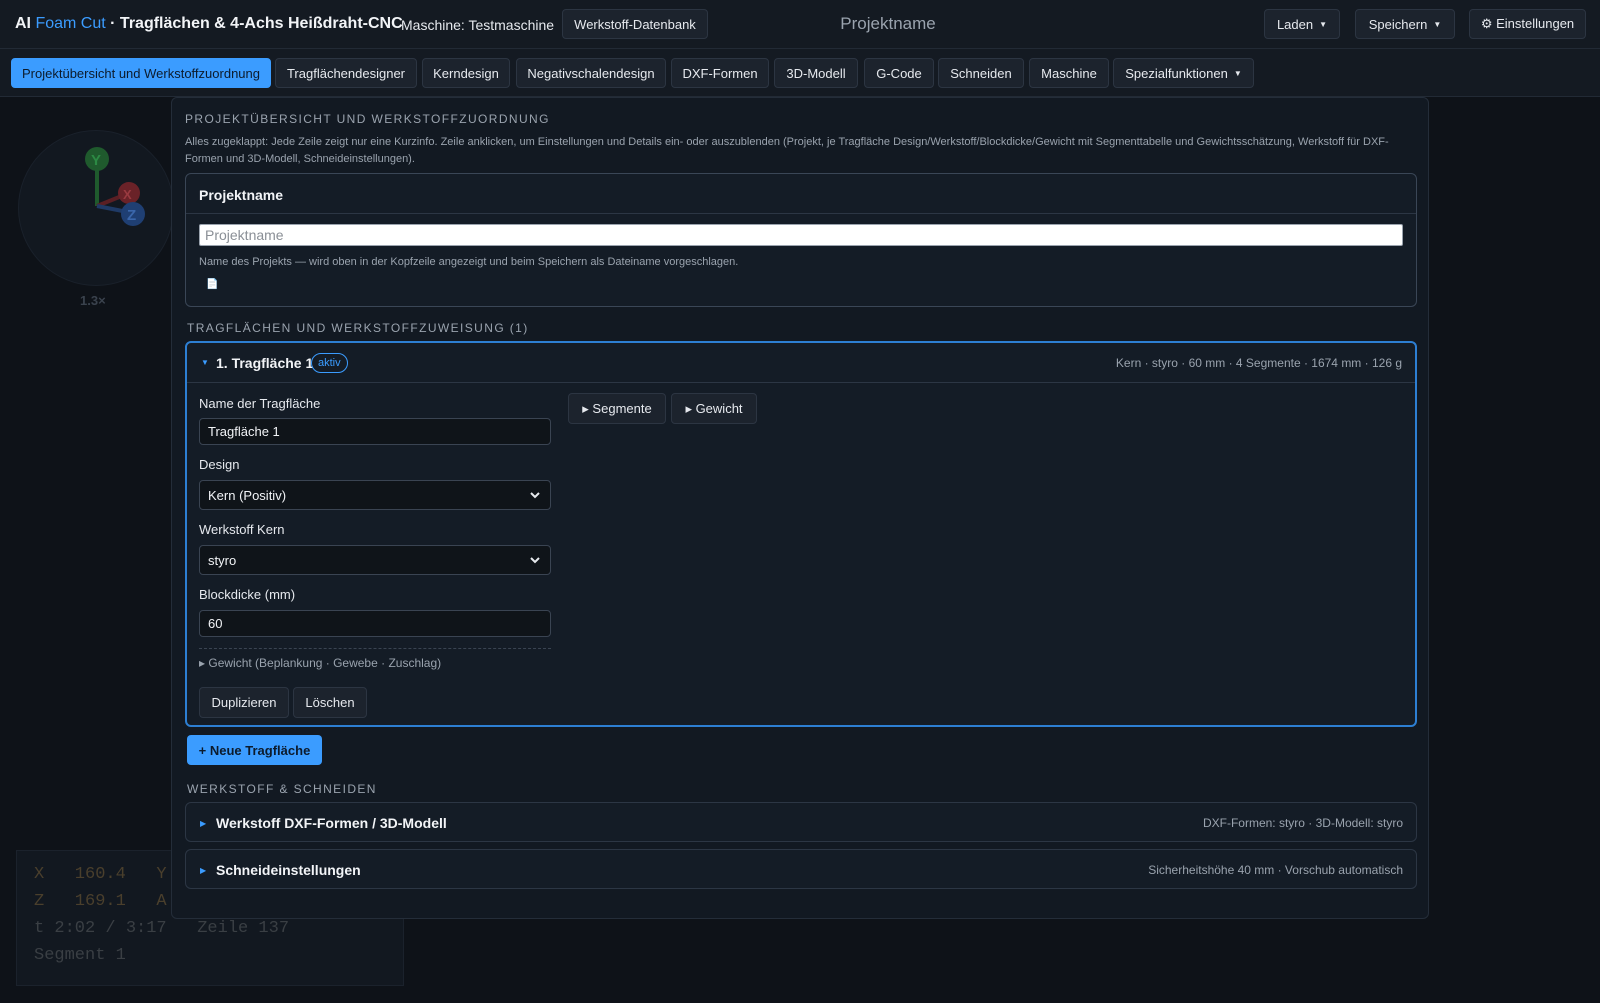  Describe the element at coordinates (331, 823) in the screenshot. I see `dxf-material-title: Werkstoff DXF-Formen / 3D-Modell` at that location.